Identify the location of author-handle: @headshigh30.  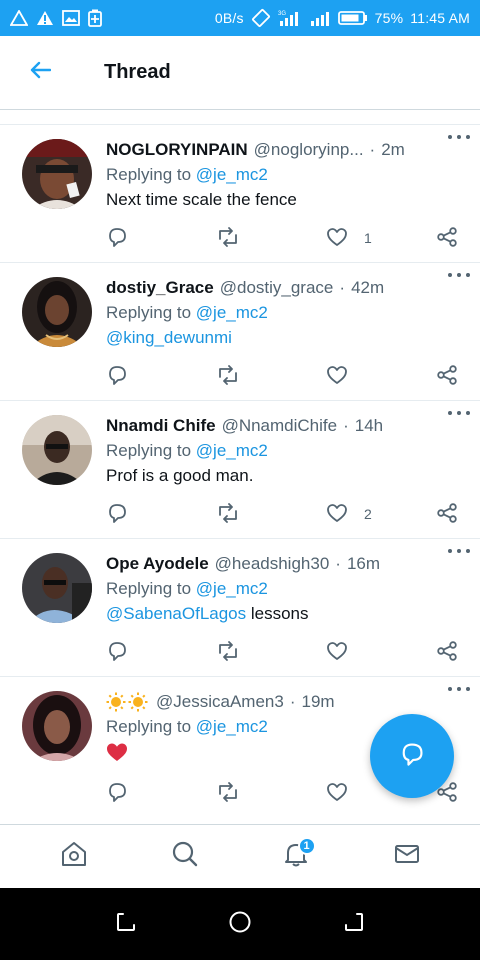
(272, 564).